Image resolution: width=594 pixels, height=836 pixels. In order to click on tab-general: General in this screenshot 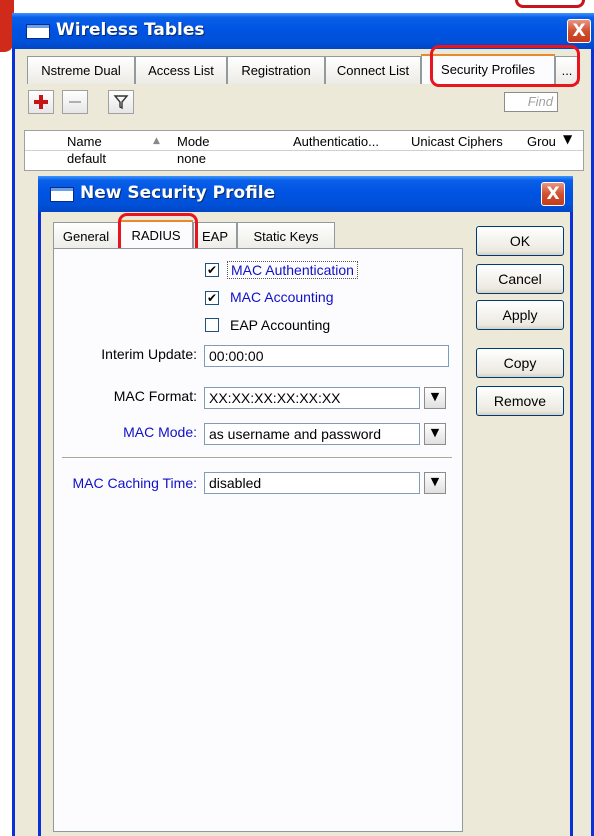, I will do `click(86, 236)`.